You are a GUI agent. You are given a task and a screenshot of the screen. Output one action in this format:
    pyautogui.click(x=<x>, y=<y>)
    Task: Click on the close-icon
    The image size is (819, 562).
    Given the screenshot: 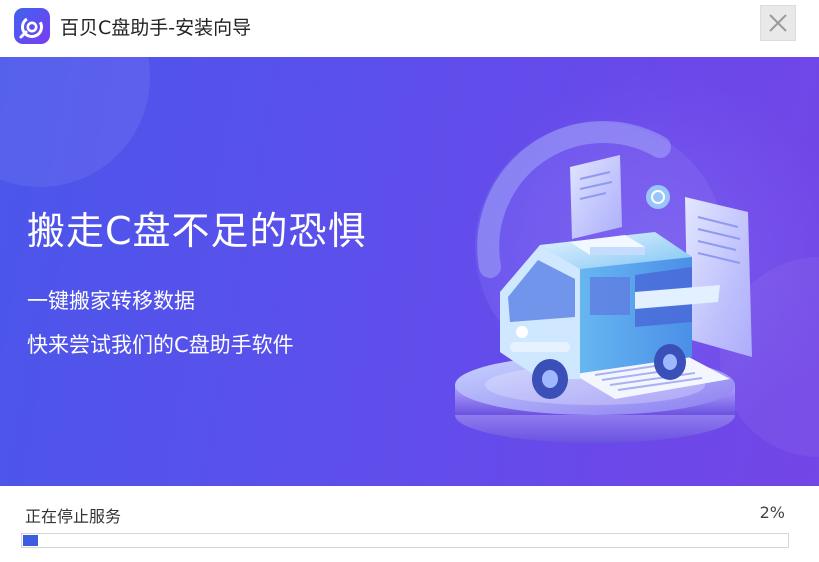 What is the action you would take?
    pyautogui.click(x=778, y=23)
    